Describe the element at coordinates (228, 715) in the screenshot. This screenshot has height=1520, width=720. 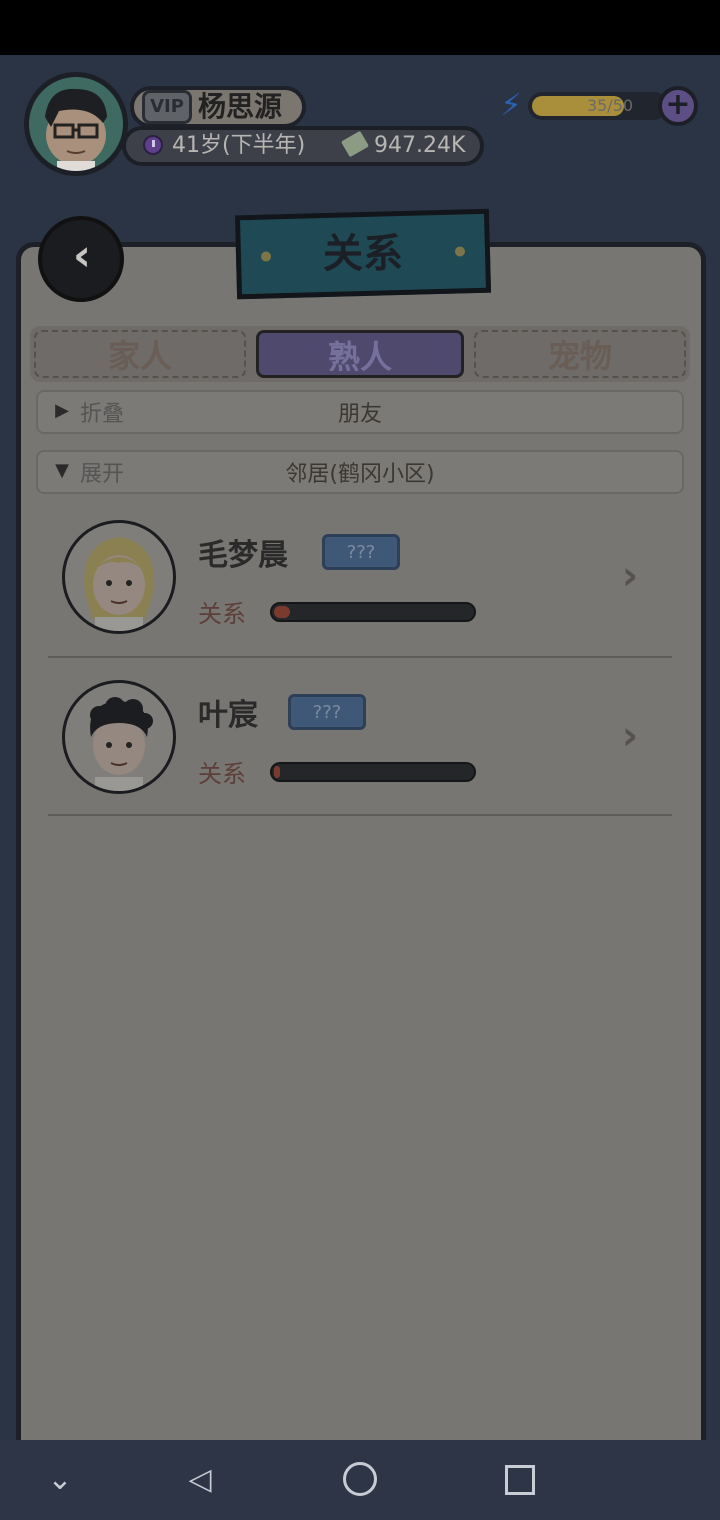
I see `contact-name: 叶宸` at that location.